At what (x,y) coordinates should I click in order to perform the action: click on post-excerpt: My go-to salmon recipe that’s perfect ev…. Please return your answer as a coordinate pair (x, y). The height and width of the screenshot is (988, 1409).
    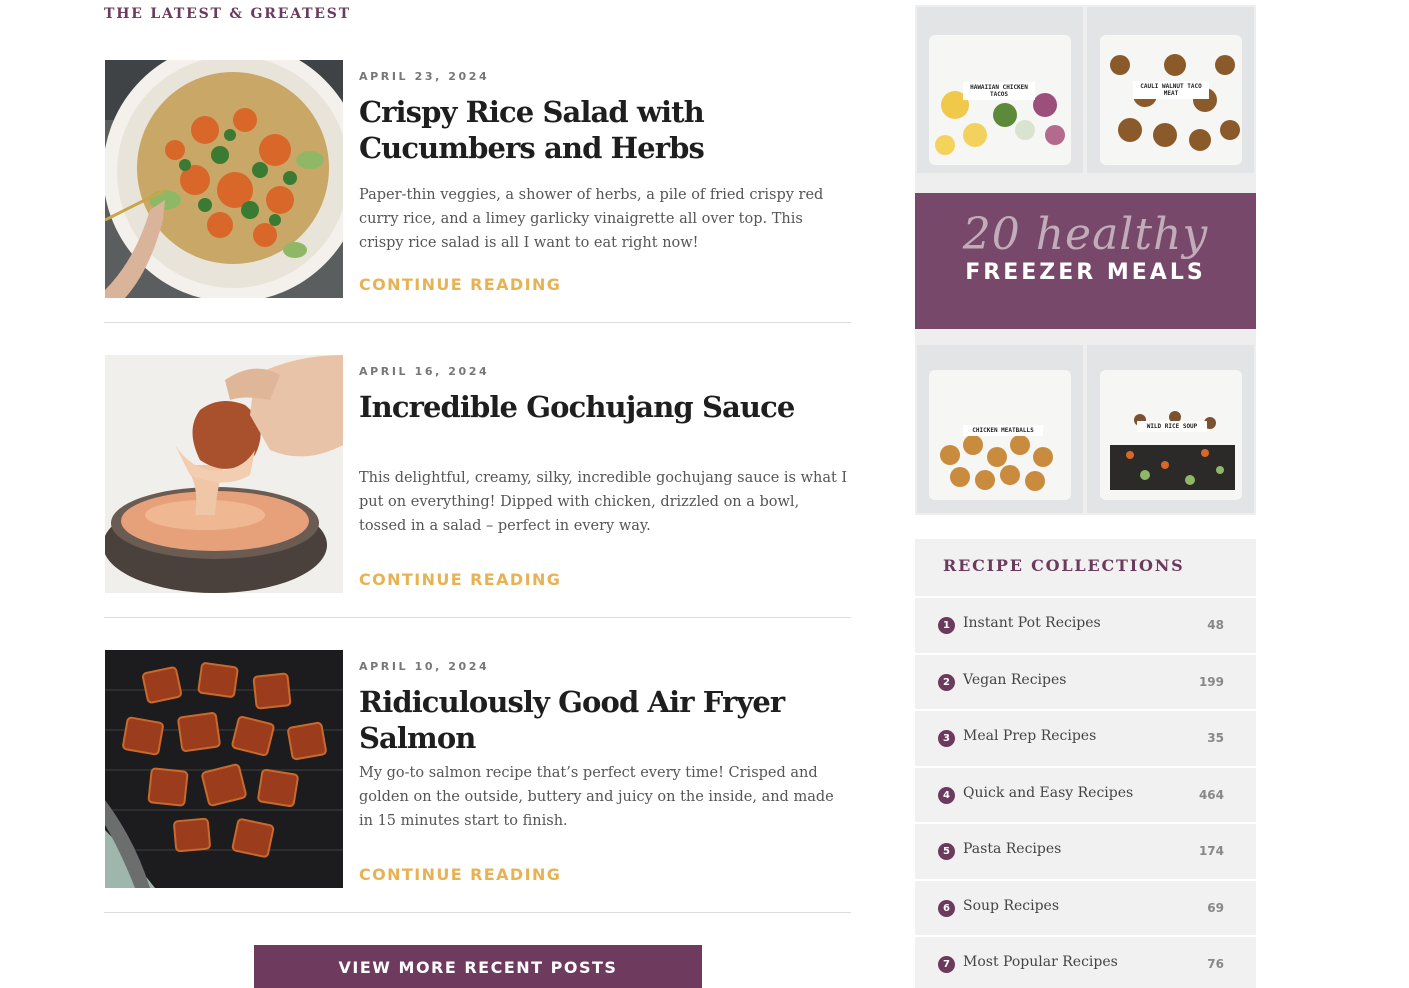
    Looking at the image, I should click on (596, 797).